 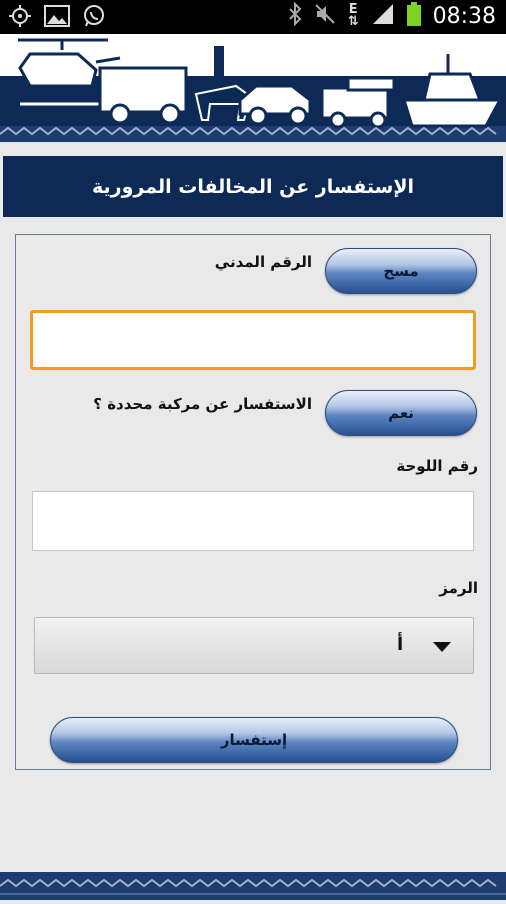 I want to click on page-title: الإستفسار عن المخالفات المرورية, so click(x=253, y=186).